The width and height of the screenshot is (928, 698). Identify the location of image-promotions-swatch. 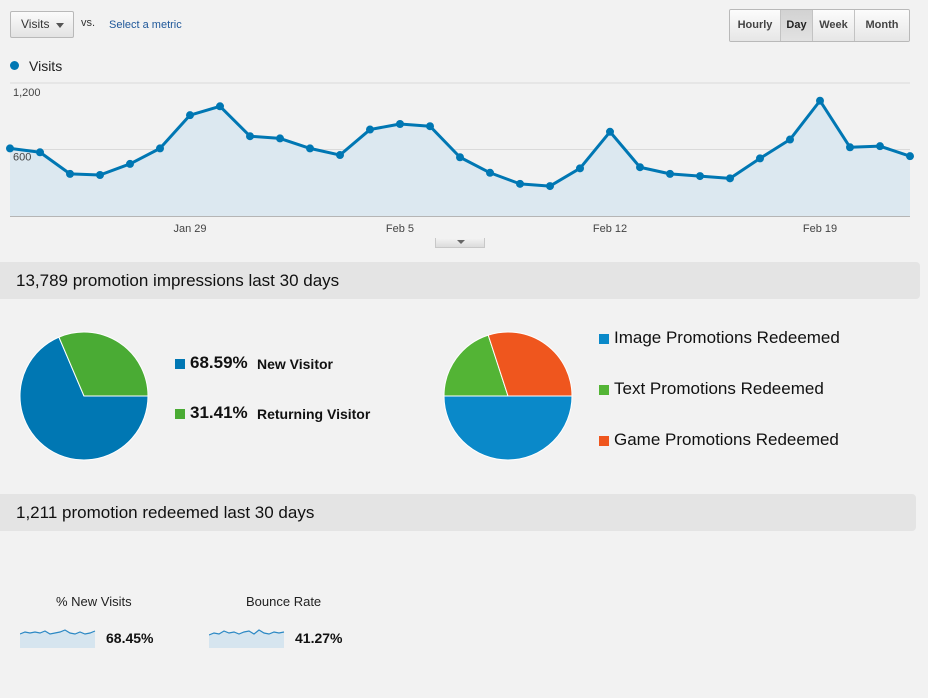
(604, 339).